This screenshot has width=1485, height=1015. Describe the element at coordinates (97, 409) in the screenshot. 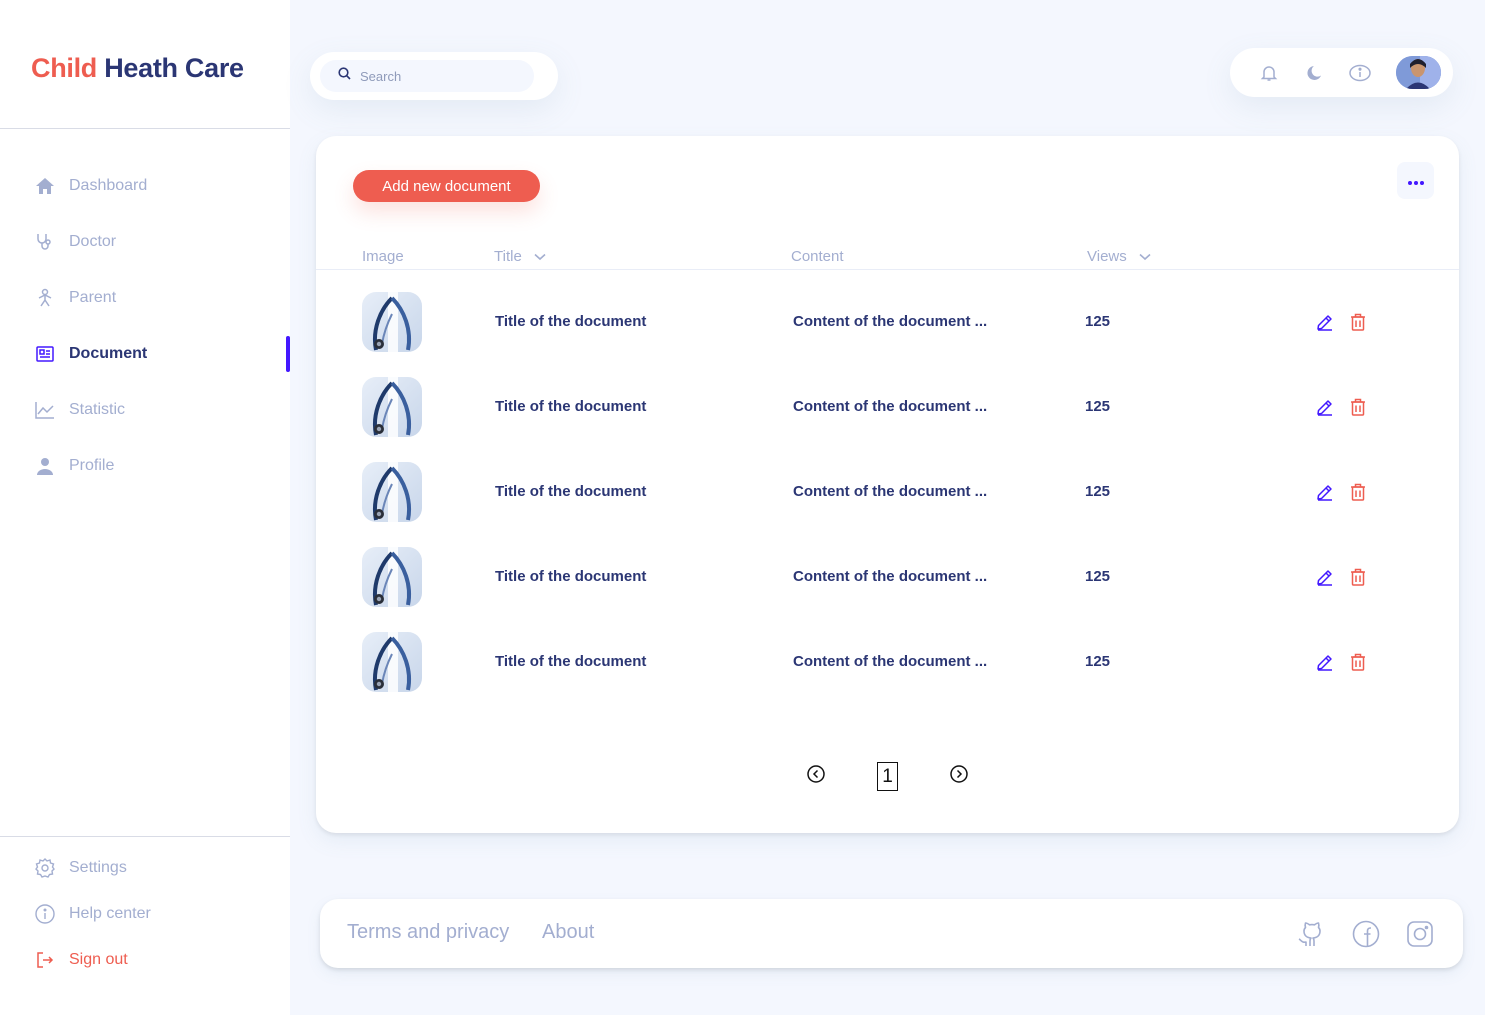

I see `sidebar-item-label: Statistic` at that location.